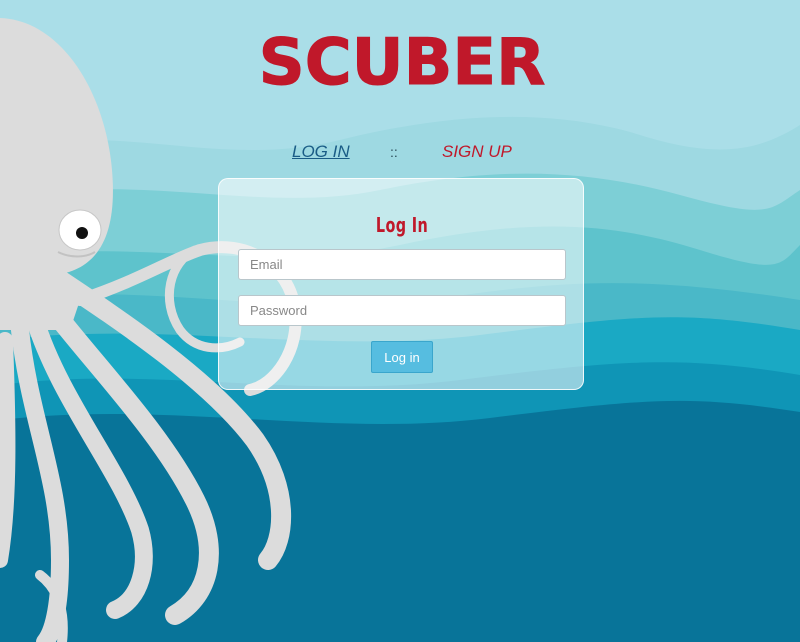 This screenshot has height=642, width=800. What do you see at coordinates (477, 152) in the screenshot?
I see `nav-signup-link: SIGN UP` at bounding box center [477, 152].